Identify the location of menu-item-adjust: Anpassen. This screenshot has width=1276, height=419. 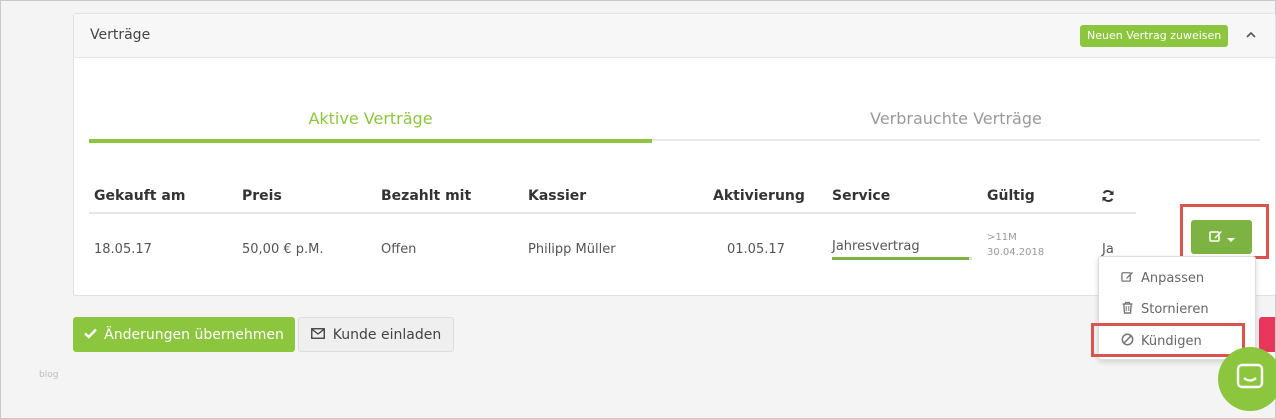
(1177, 278).